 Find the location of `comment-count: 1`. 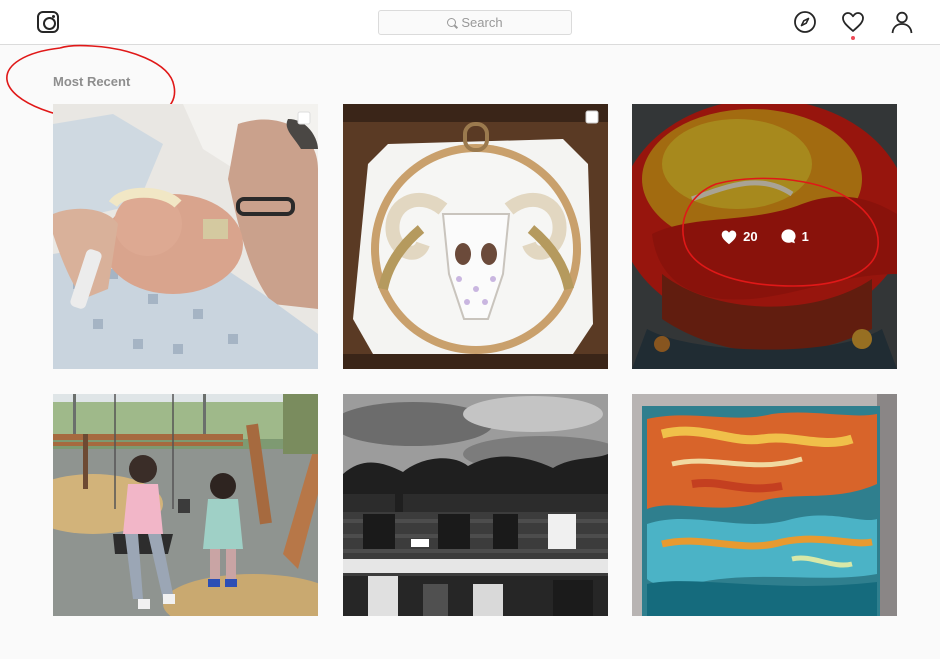

comment-count: 1 is located at coordinates (805, 236).